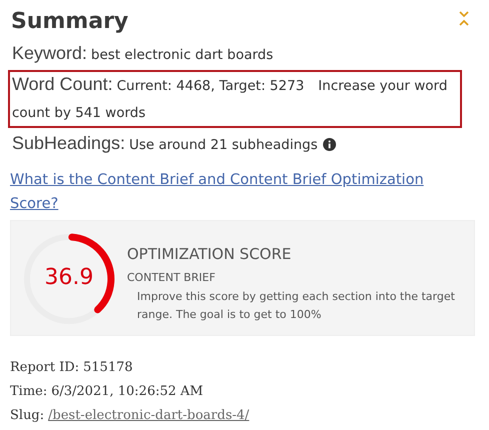  Describe the element at coordinates (329, 144) in the screenshot. I see `info-icon` at that location.